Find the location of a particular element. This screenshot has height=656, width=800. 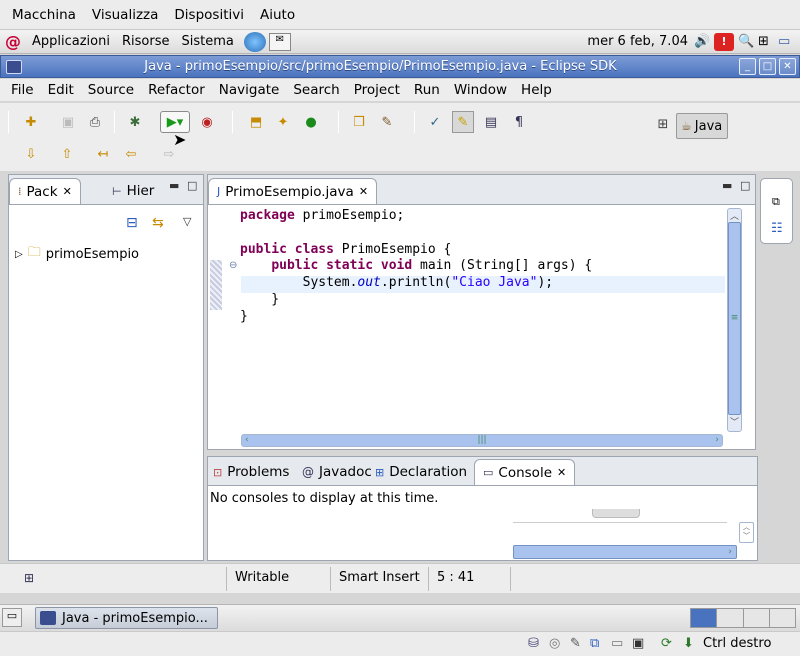

tree-item: ▷ 🗀 primoEsempio is located at coordinates (77, 254).